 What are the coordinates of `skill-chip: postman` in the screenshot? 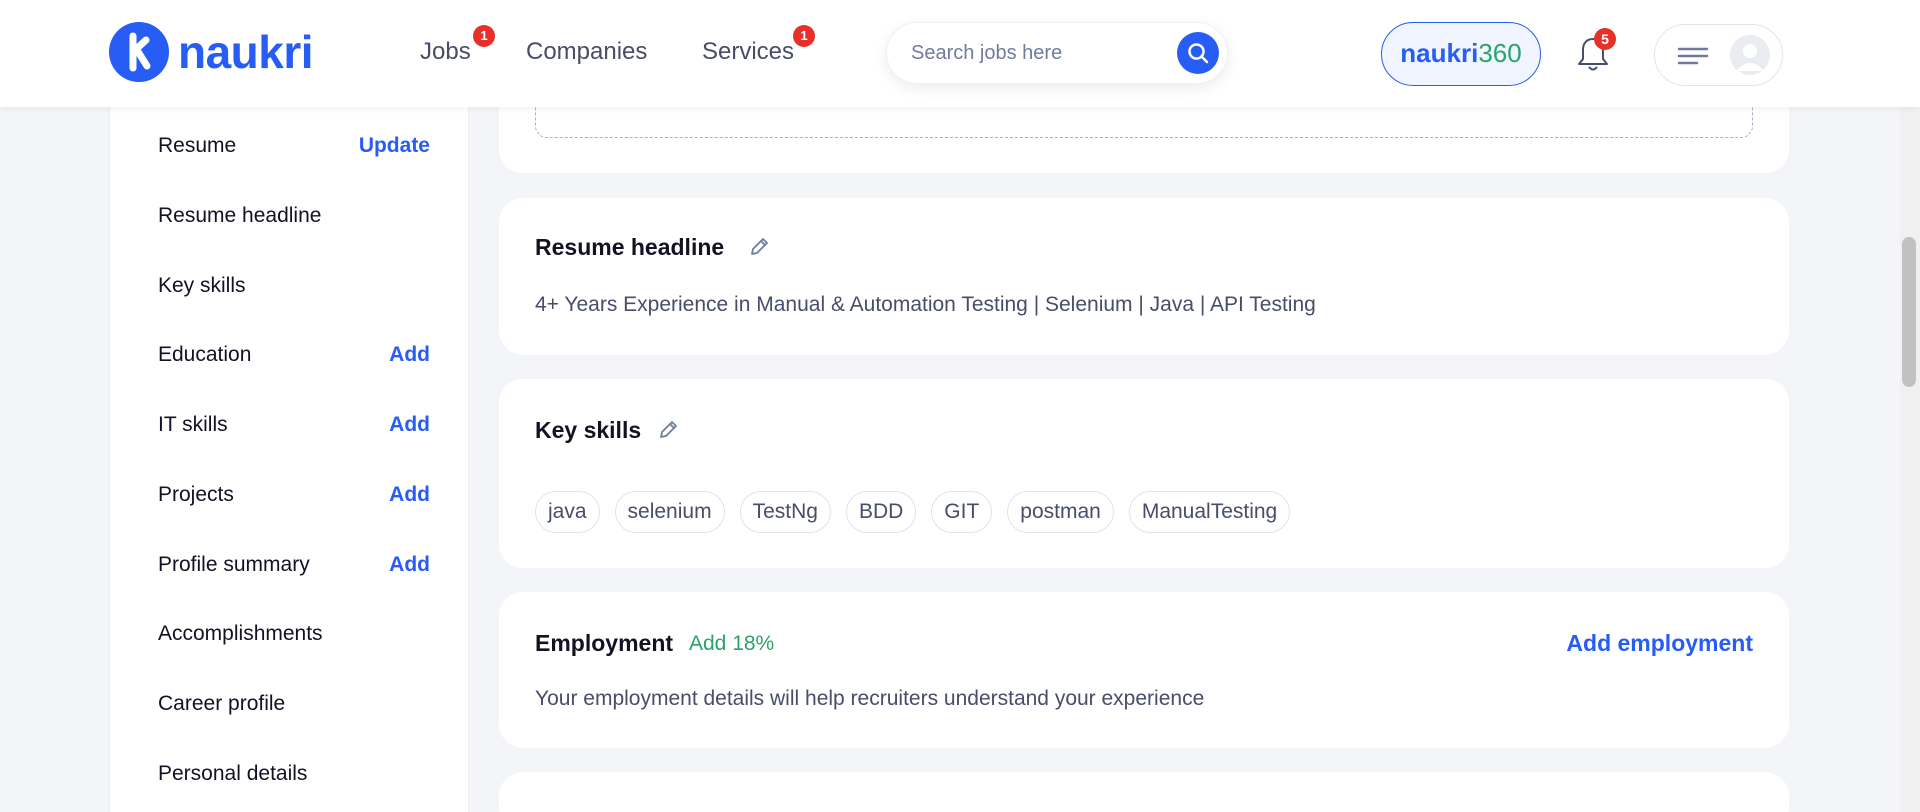 It's located at (1060, 512).